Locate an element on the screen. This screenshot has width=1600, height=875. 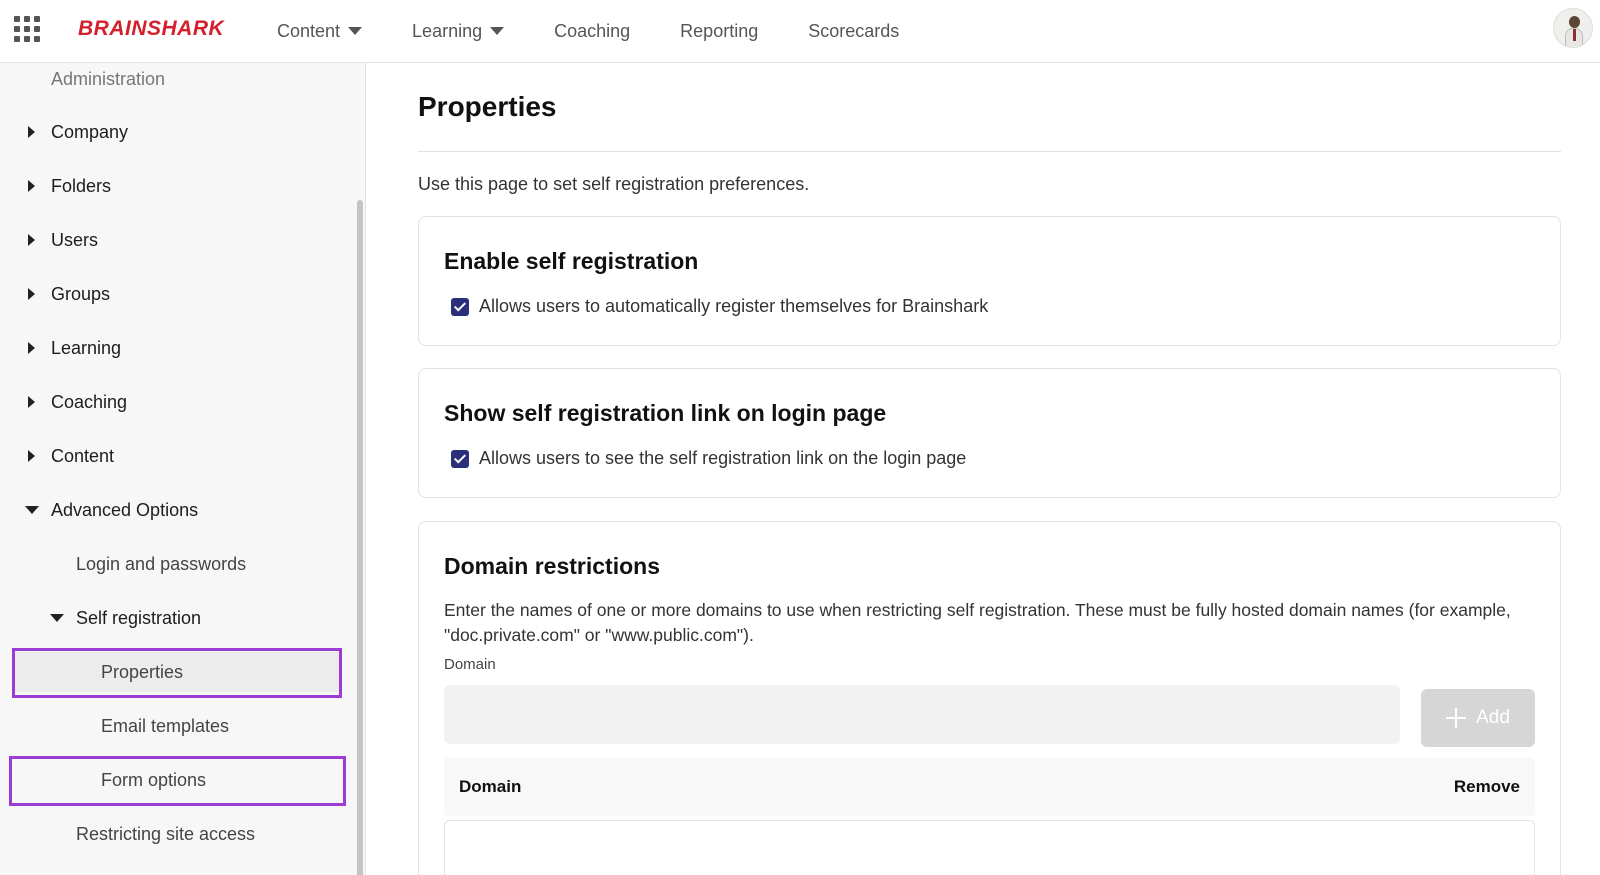
domain-field-label: Domain is located at coordinates (470, 664).